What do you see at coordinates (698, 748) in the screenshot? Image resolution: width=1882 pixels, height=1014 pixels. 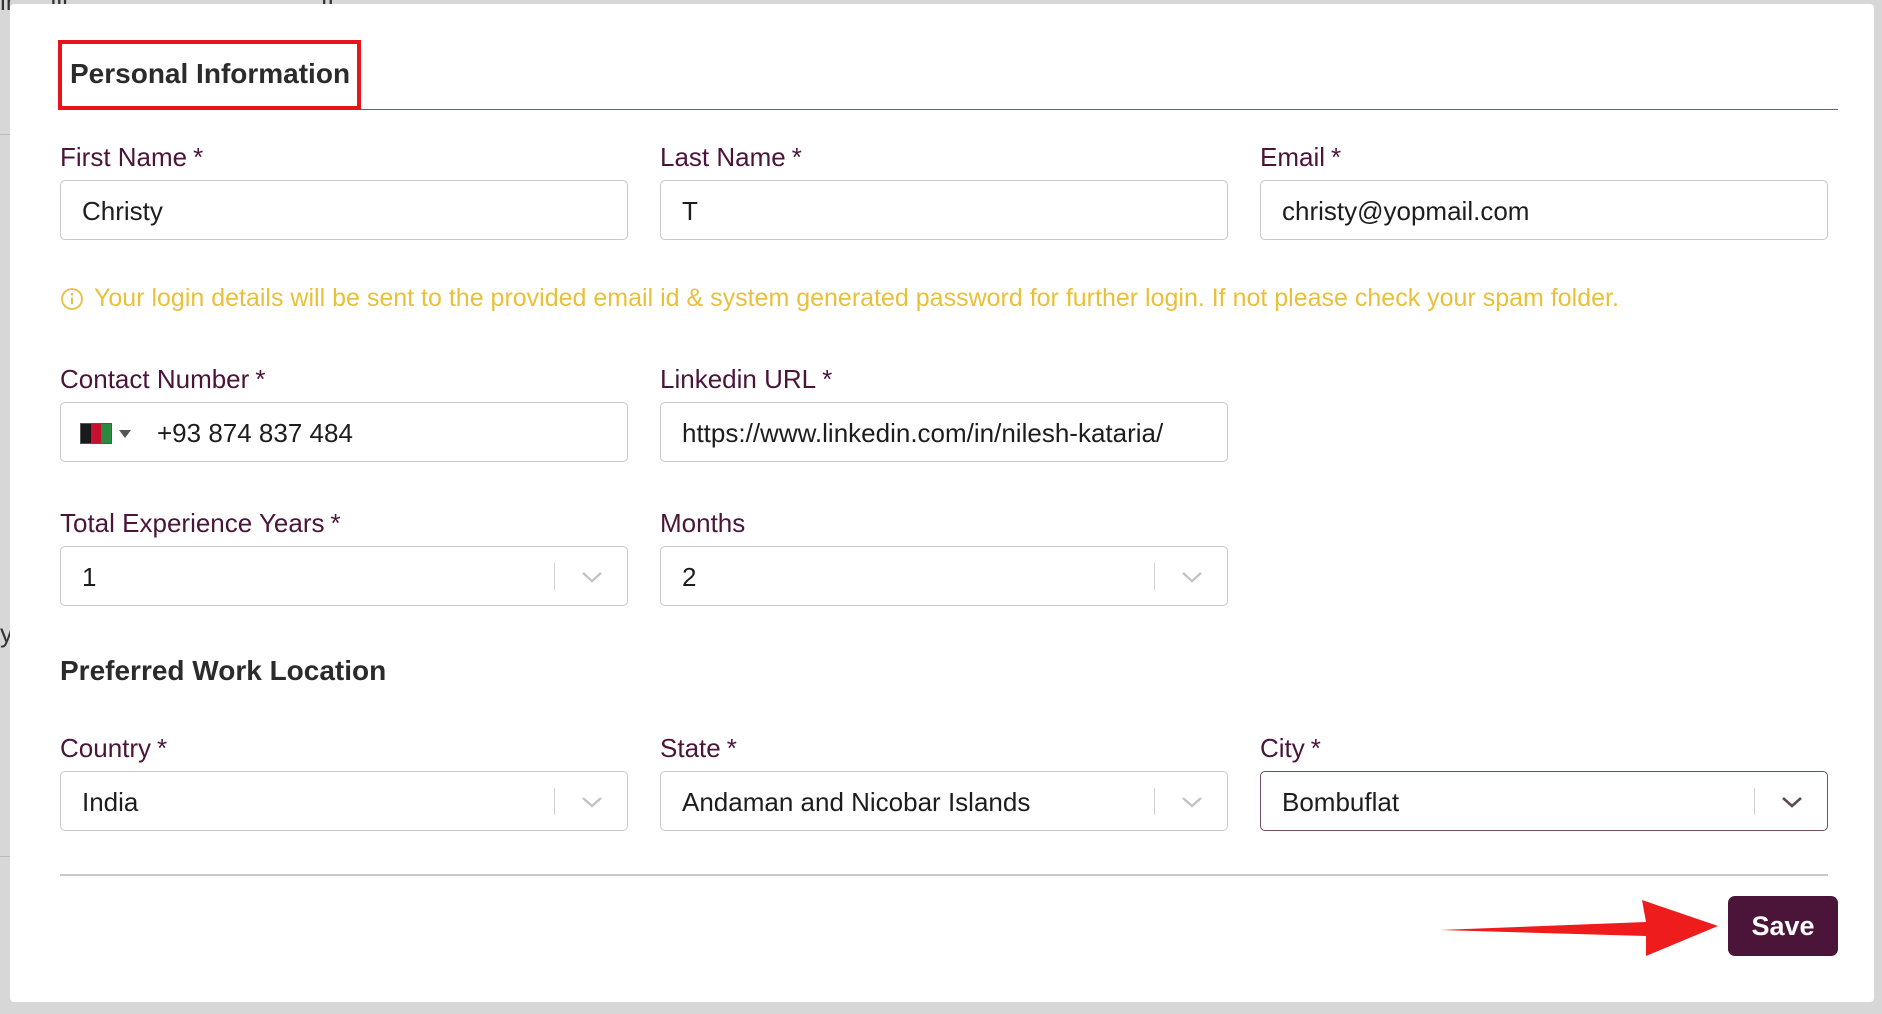 I see `state-label: State *` at bounding box center [698, 748].